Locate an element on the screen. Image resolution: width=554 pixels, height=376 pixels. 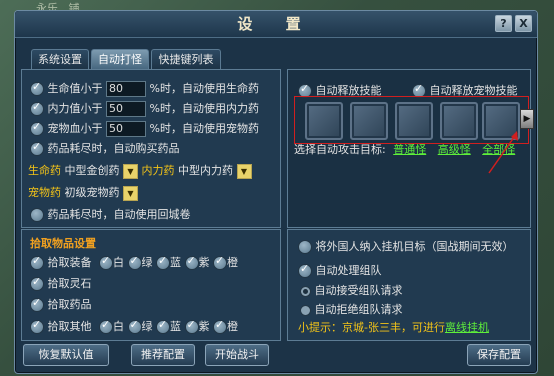
mana-checkbox is located at coordinates (37, 108).